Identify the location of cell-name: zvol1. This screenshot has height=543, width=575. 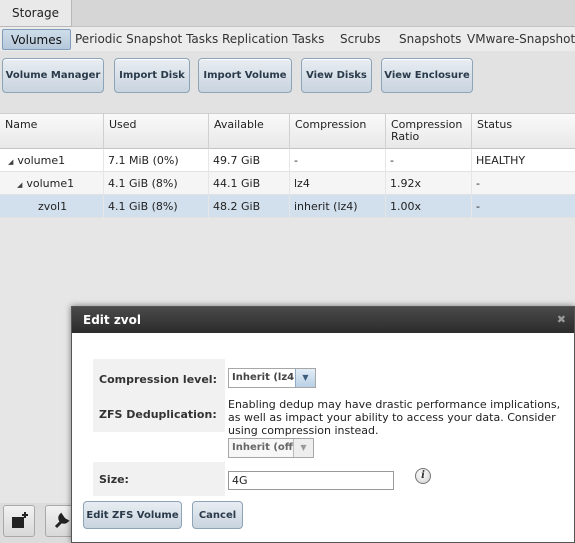
(52, 206).